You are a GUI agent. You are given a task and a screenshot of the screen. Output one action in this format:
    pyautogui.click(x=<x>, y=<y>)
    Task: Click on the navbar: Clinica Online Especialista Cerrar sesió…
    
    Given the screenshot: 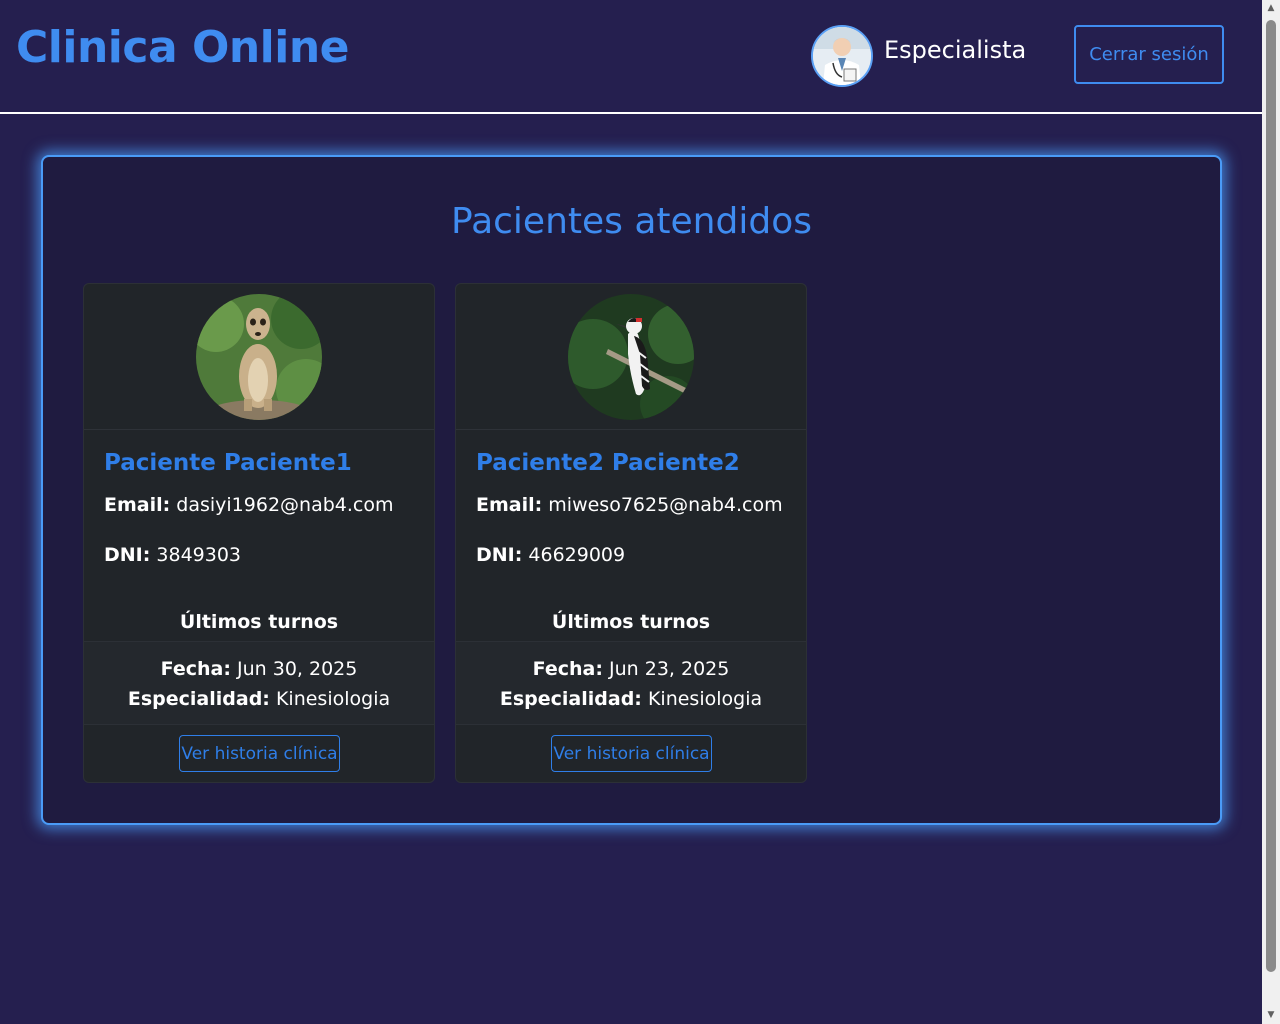 What is the action you would take?
    pyautogui.click(x=631, y=57)
    